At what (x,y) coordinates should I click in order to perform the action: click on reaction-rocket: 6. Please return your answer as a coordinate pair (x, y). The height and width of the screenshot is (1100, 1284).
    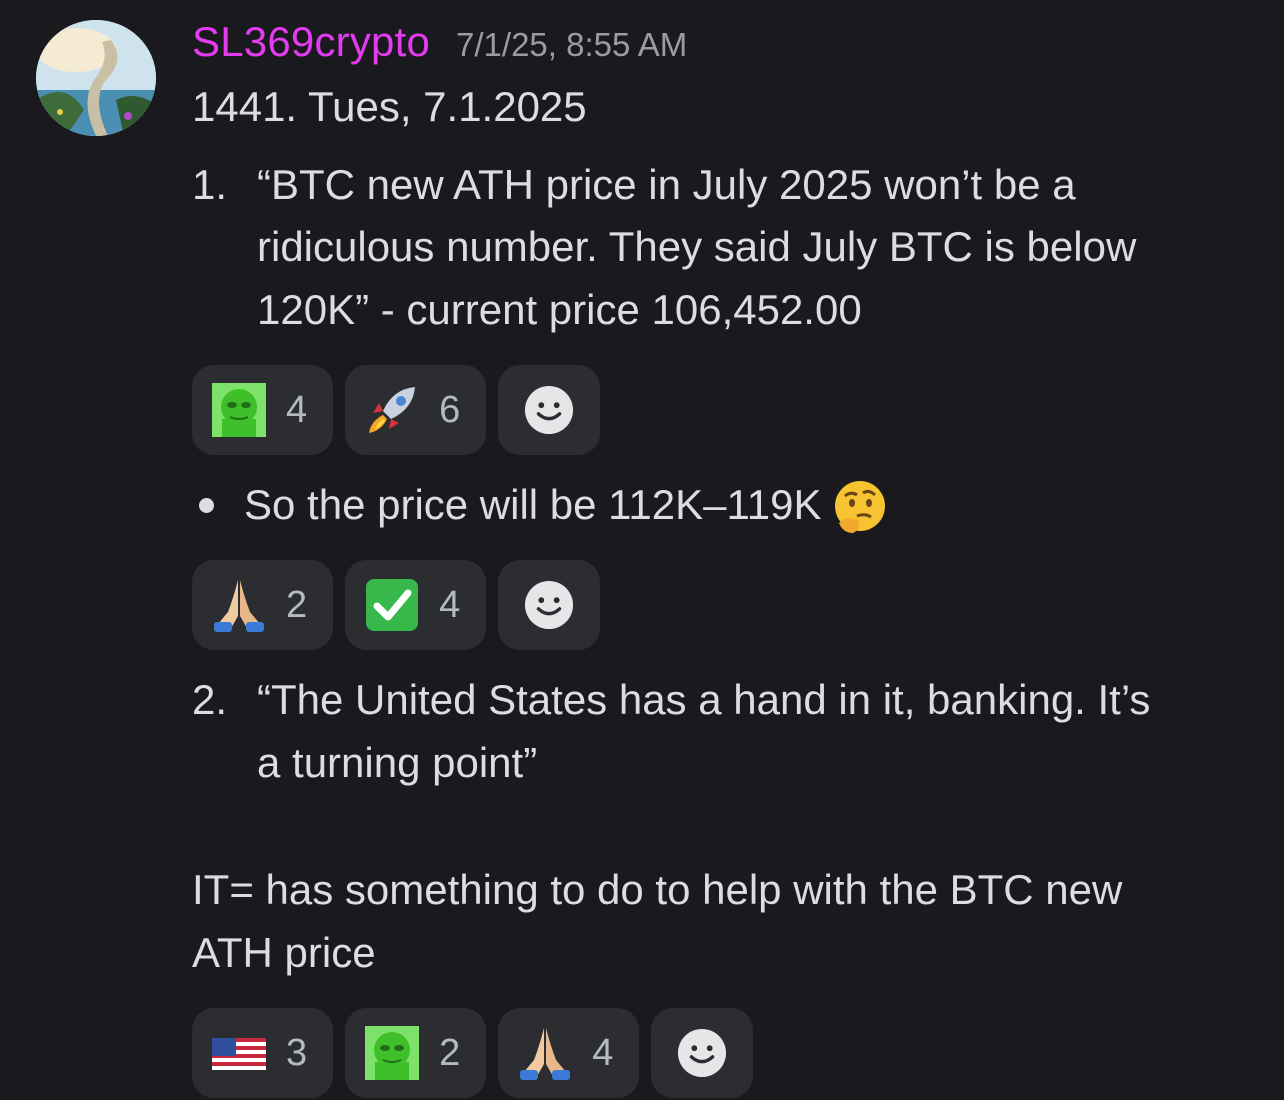
    Looking at the image, I should click on (416, 410).